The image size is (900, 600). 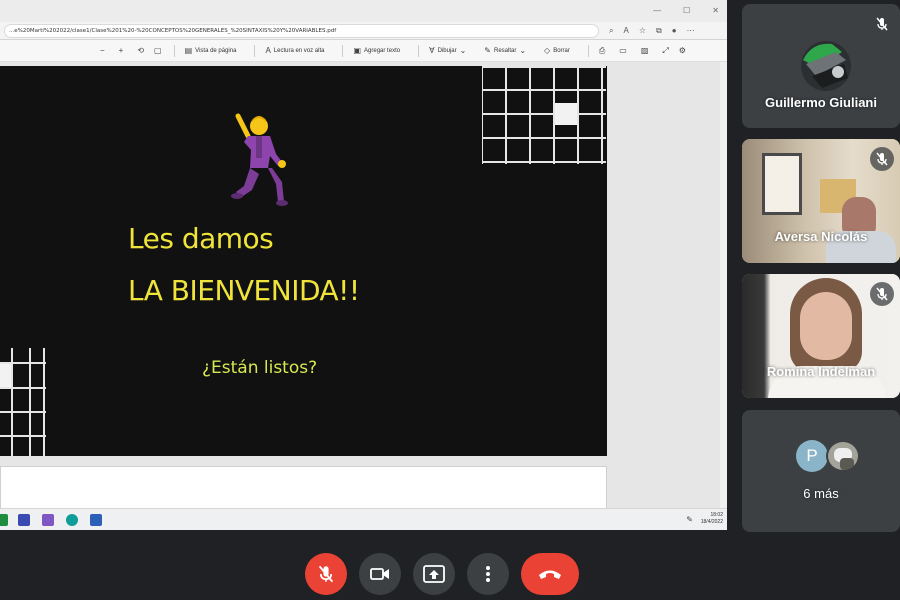 What do you see at coordinates (689, 519) in the screenshot?
I see `pen-icon: ✎` at bounding box center [689, 519].